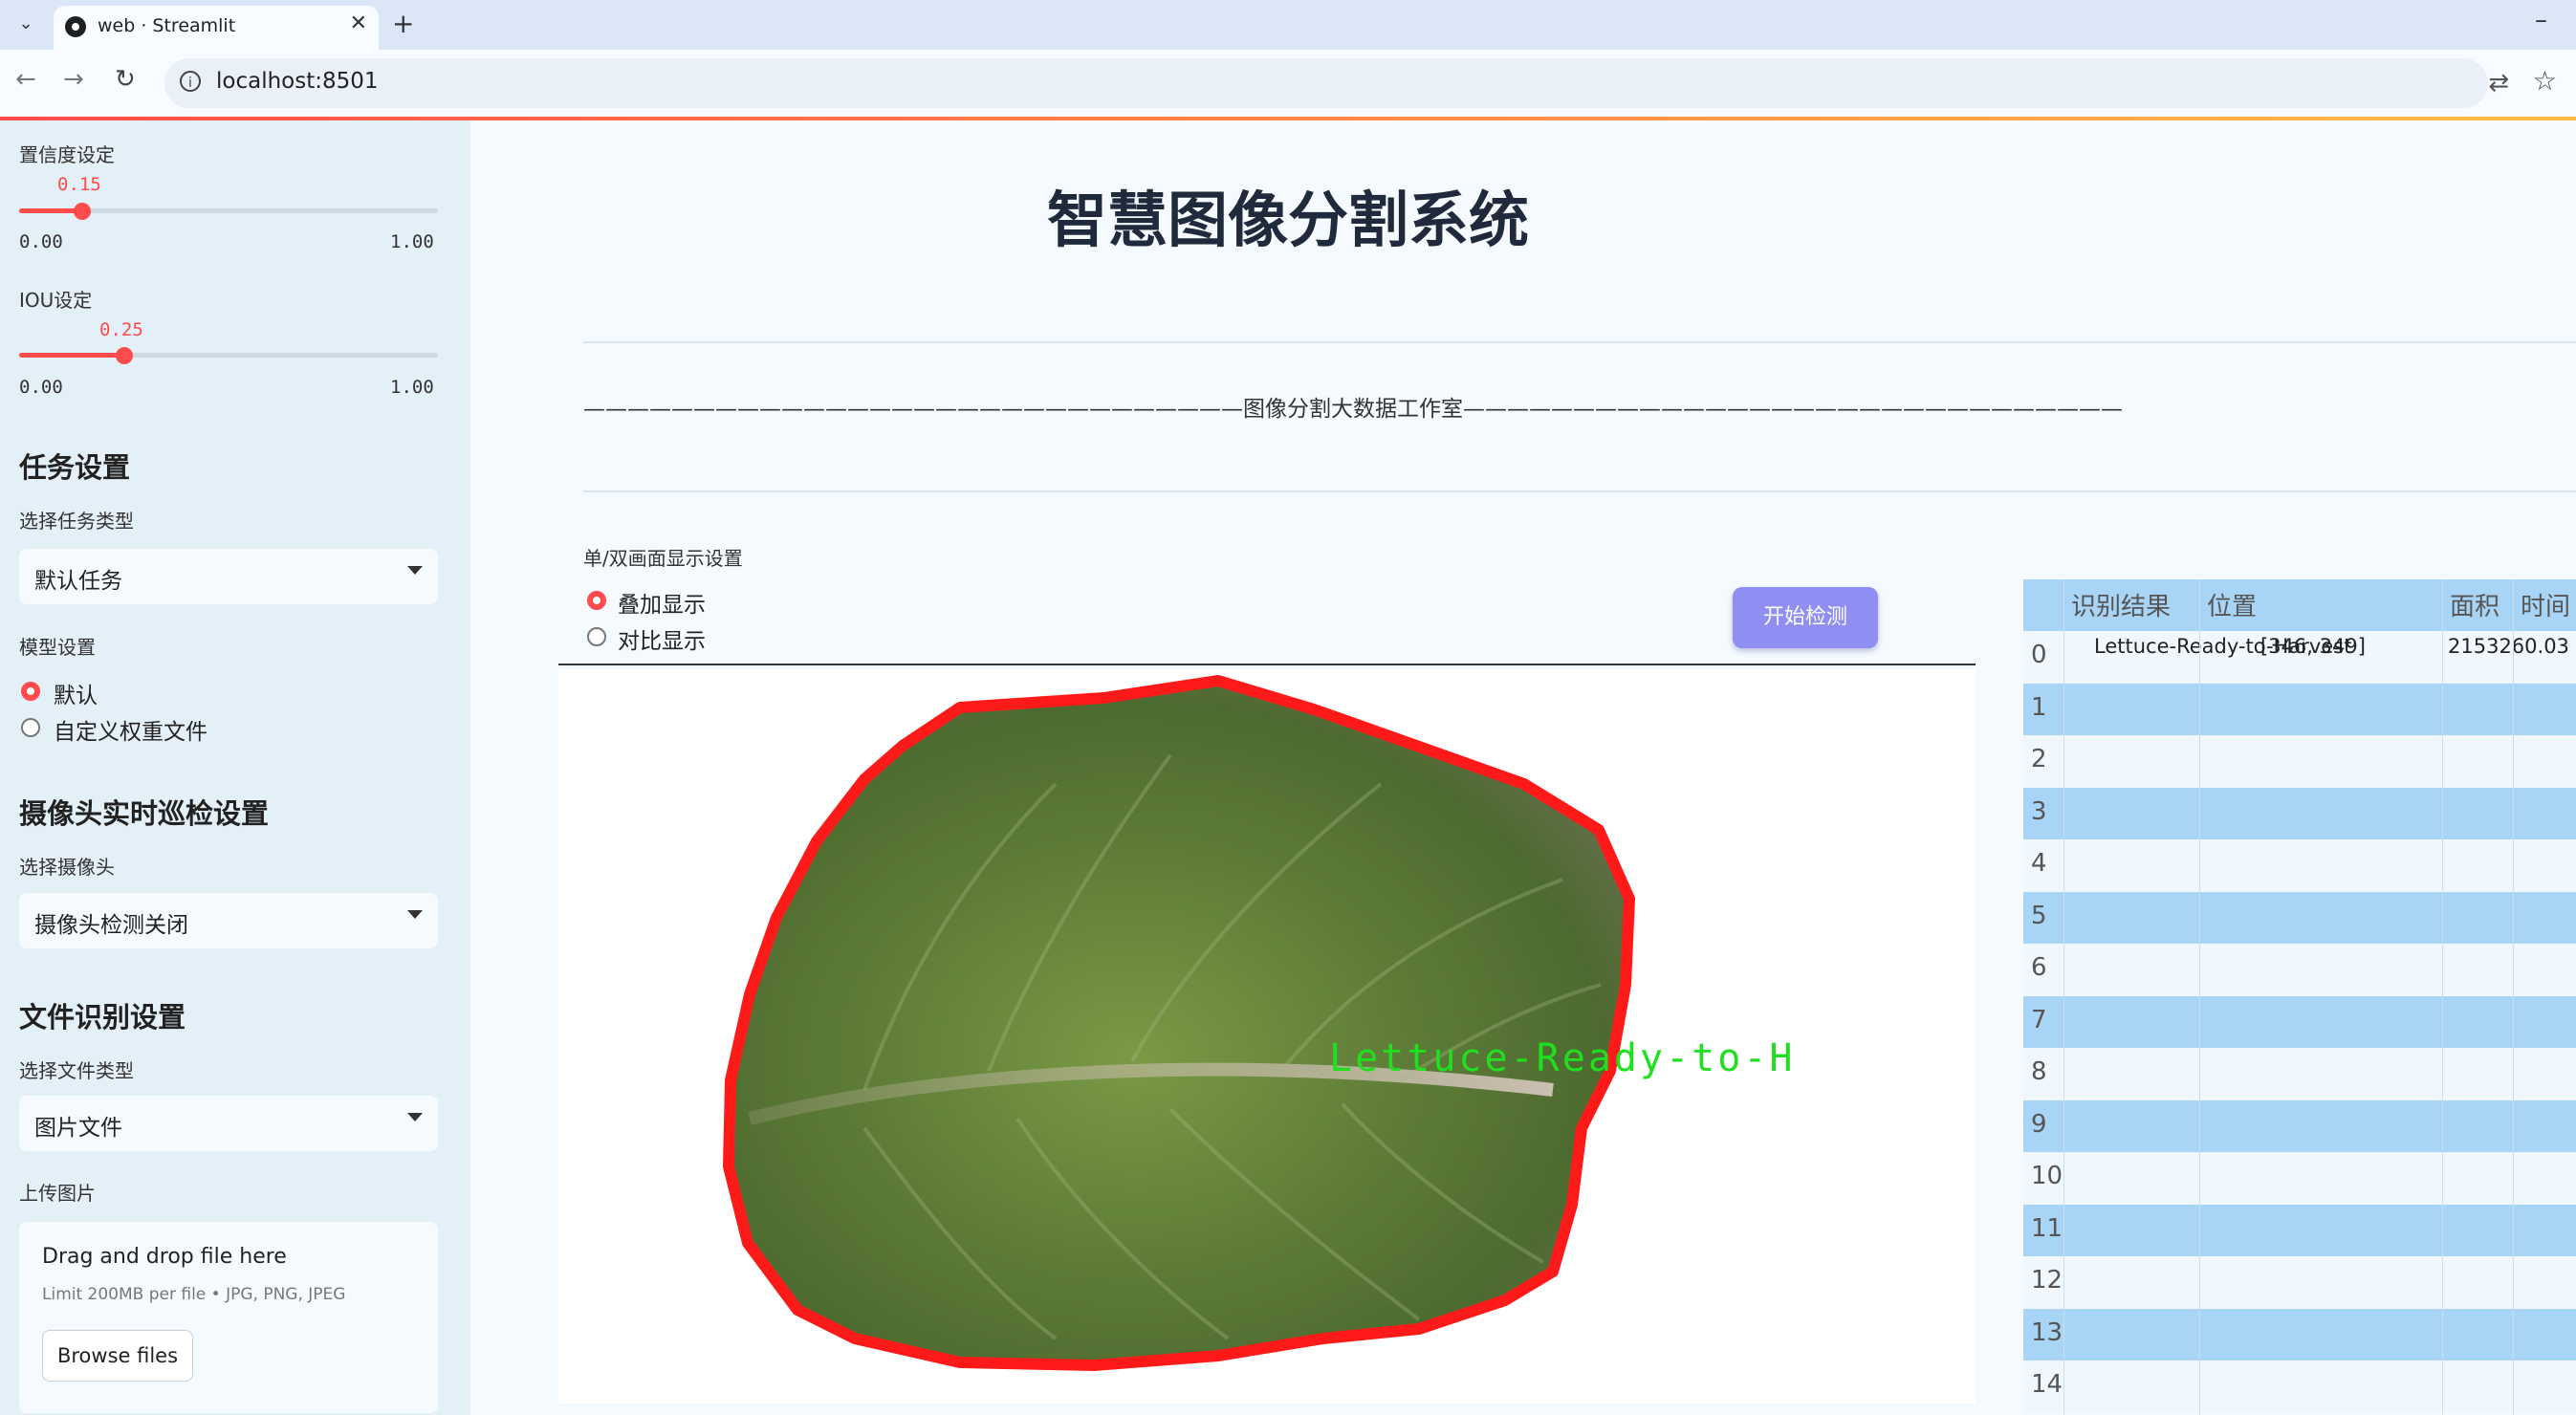 The height and width of the screenshot is (1415, 2576). What do you see at coordinates (111, 926) in the screenshot?
I see `camera-selected: 摄像头检测关闭` at bounding box center [111, 926].